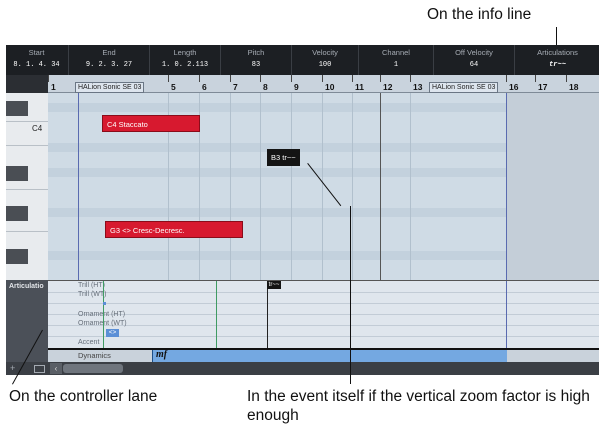 This screenshot has width=599, height=432. I want to click on info-channel-value: 1, so click(396, 65).